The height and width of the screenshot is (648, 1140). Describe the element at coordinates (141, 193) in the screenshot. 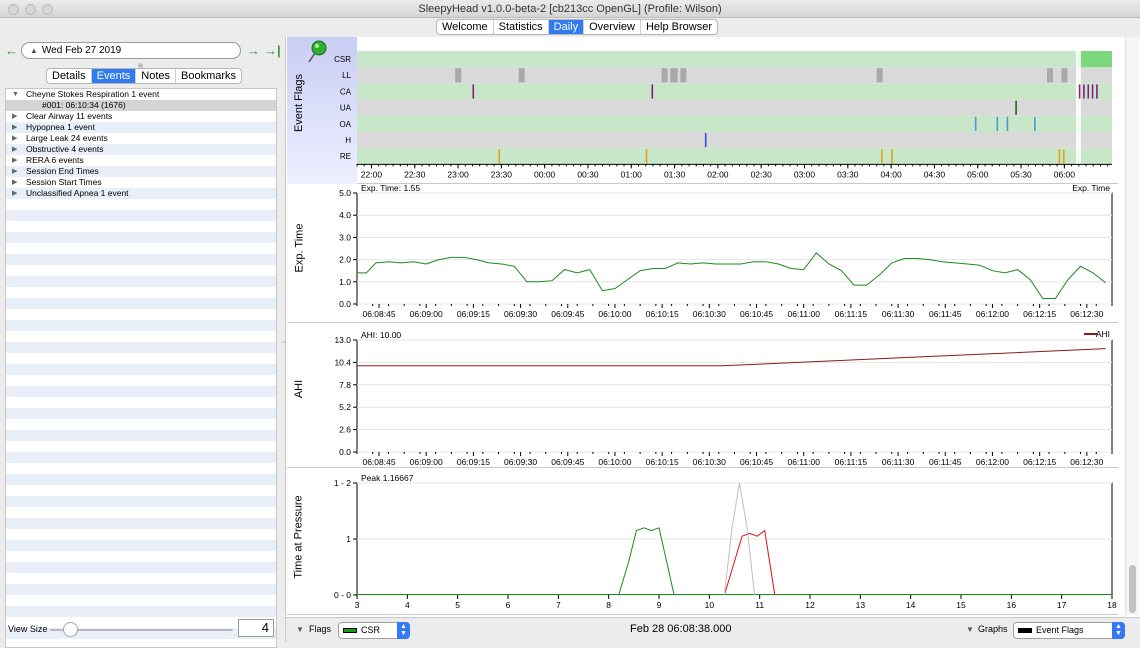

I see `list-item: ▶ Unclassified Apnea 1 event` at that location.